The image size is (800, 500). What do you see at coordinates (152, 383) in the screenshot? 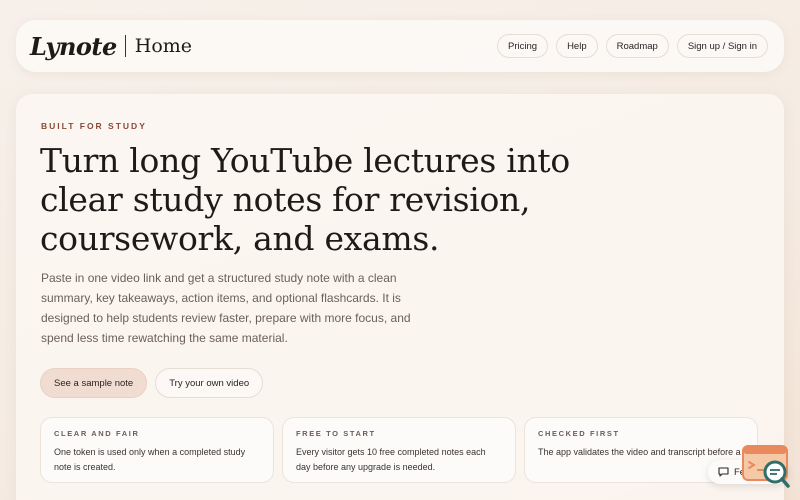
I see `cta-row: See a sample note Try your own video` at bounding box center [152, 383].